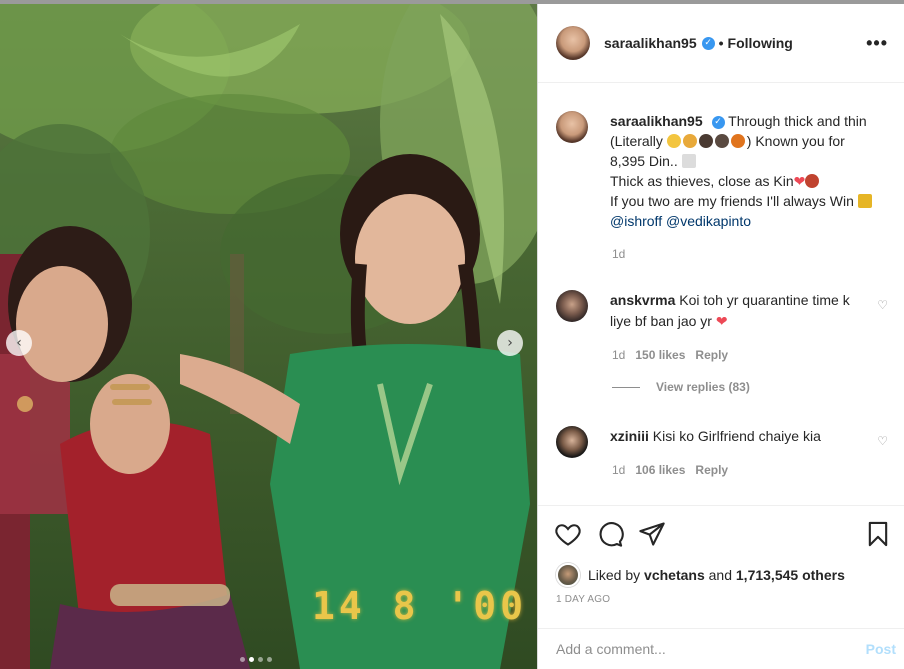 The width and height of the screenshot is (904, 669). What do you see at coordinates (721, 596) in the screenshot?
I see `post-timestamp: 1 DAY AGO` at bounding box center [721, 596].